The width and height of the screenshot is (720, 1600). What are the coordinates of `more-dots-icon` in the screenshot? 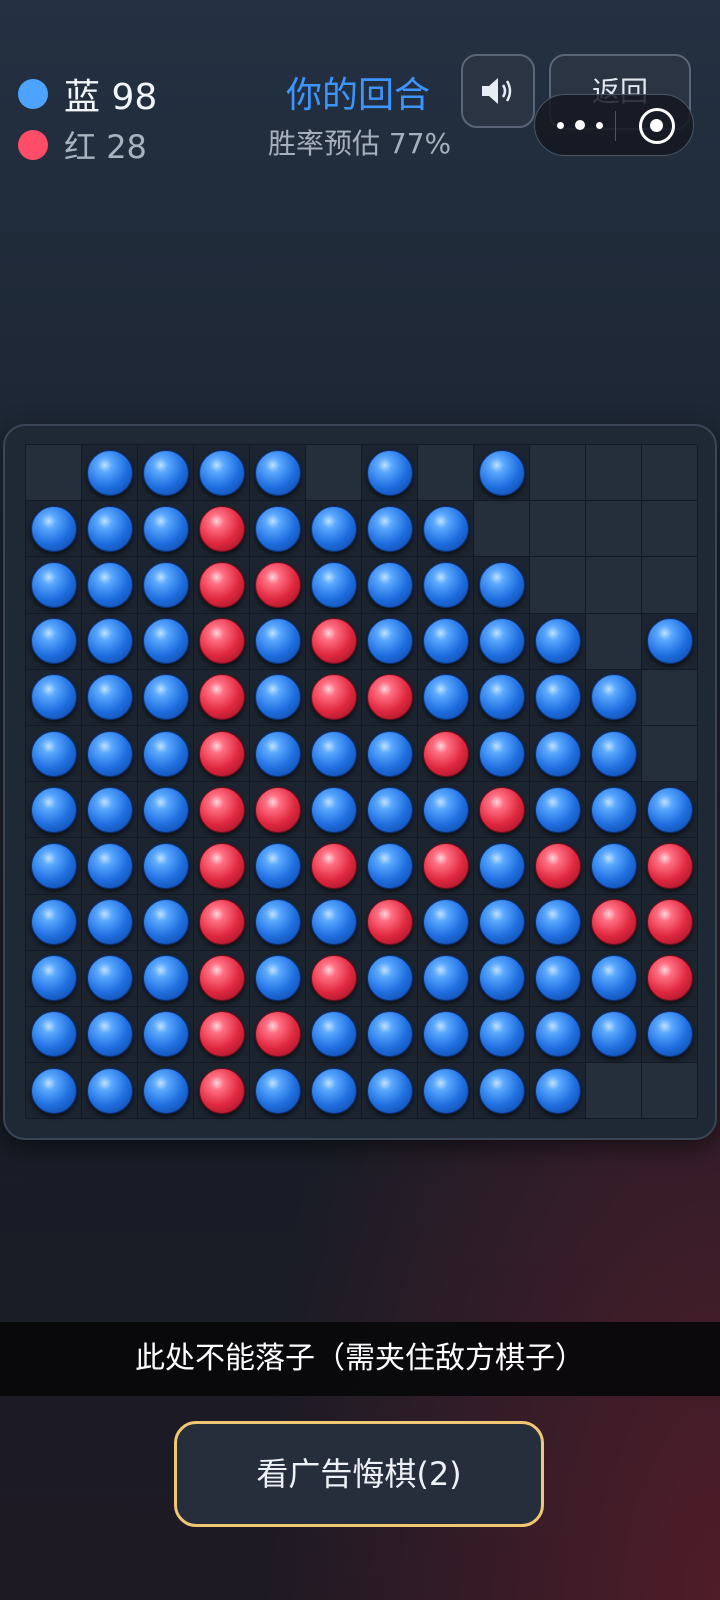 It's located at (580, 125).